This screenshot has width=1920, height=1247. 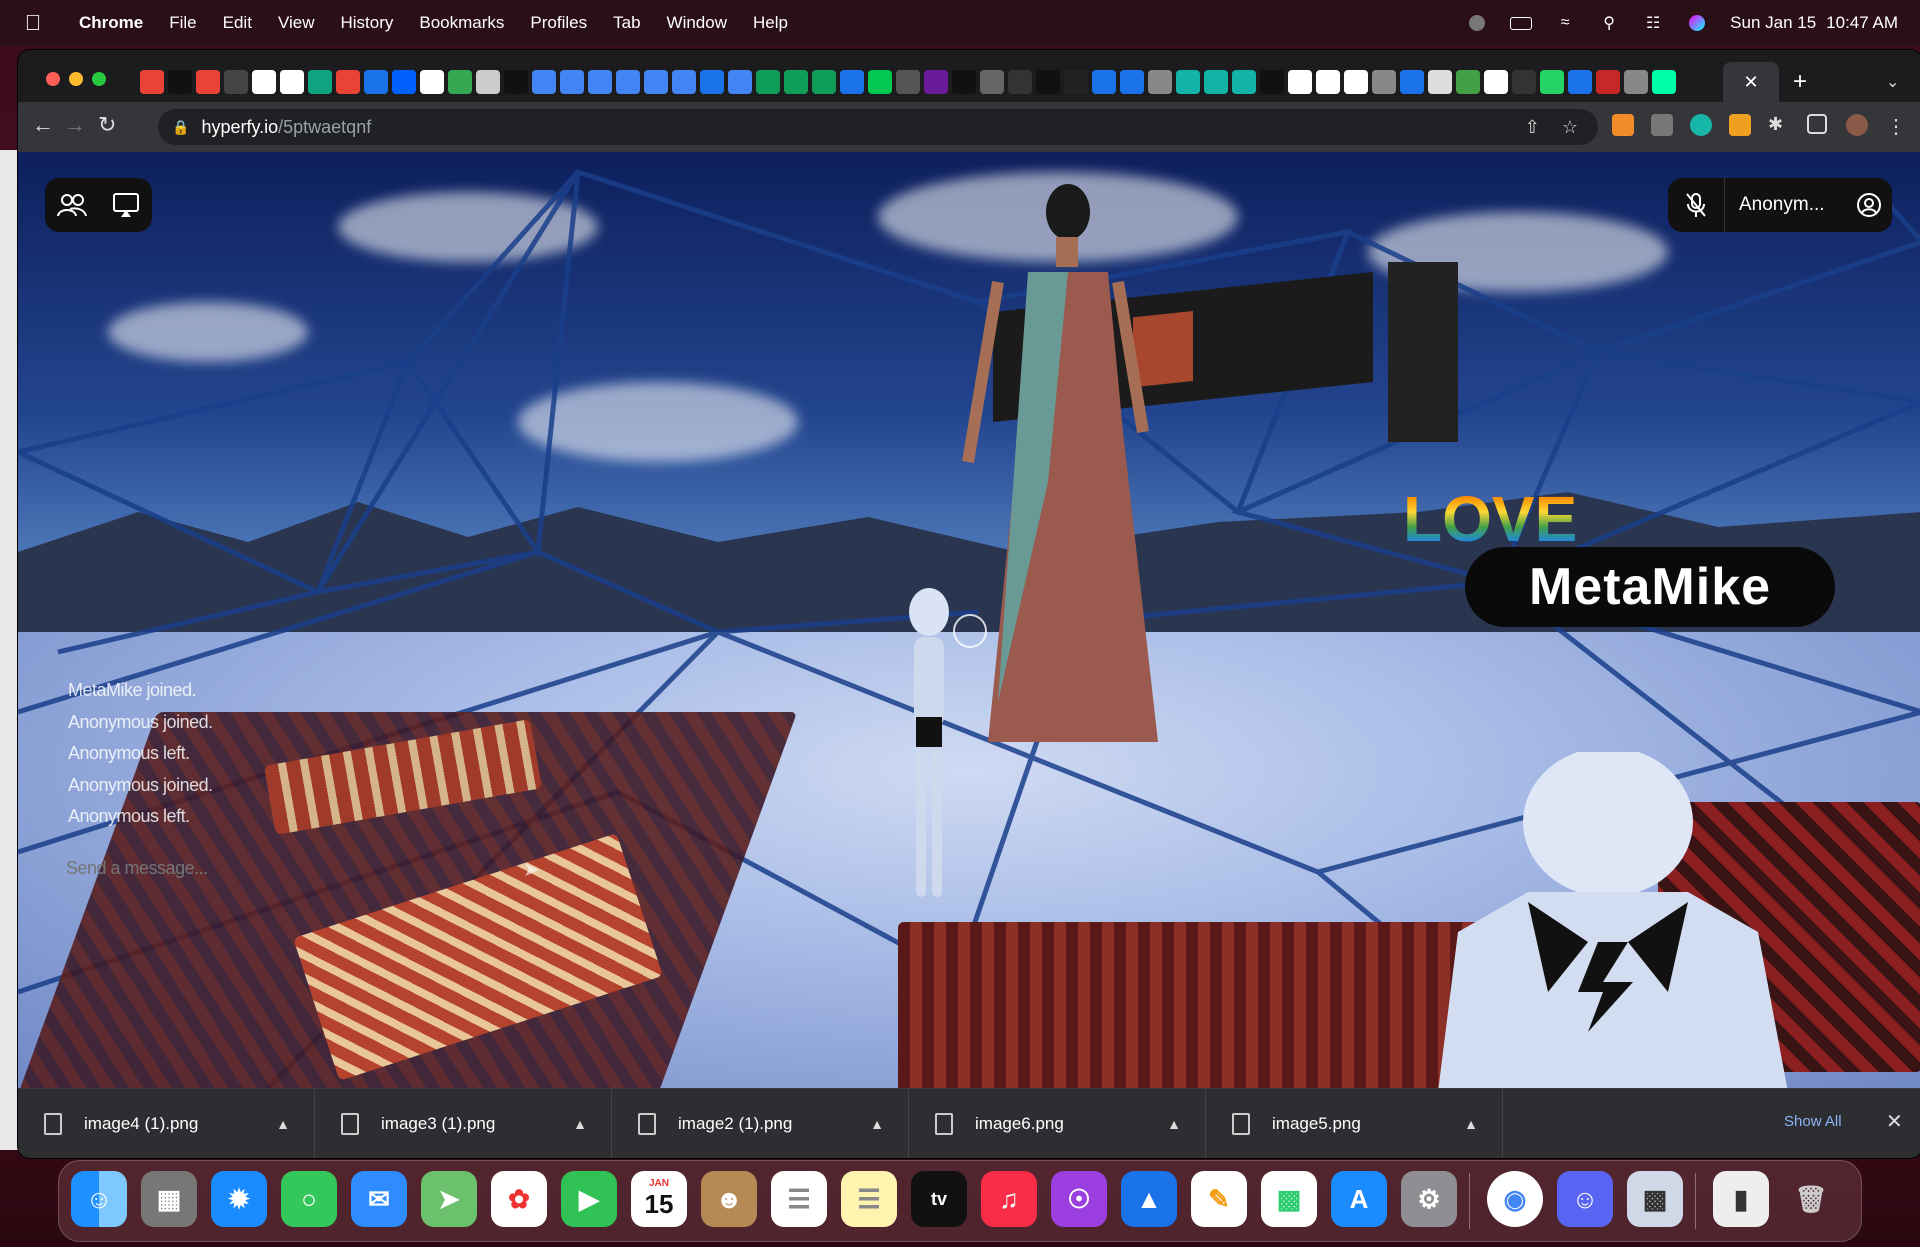 What do you see at coordinates (1817, 124) in the screenshot?
I see `side-panel-icon` at bounding box center [1817, 124].